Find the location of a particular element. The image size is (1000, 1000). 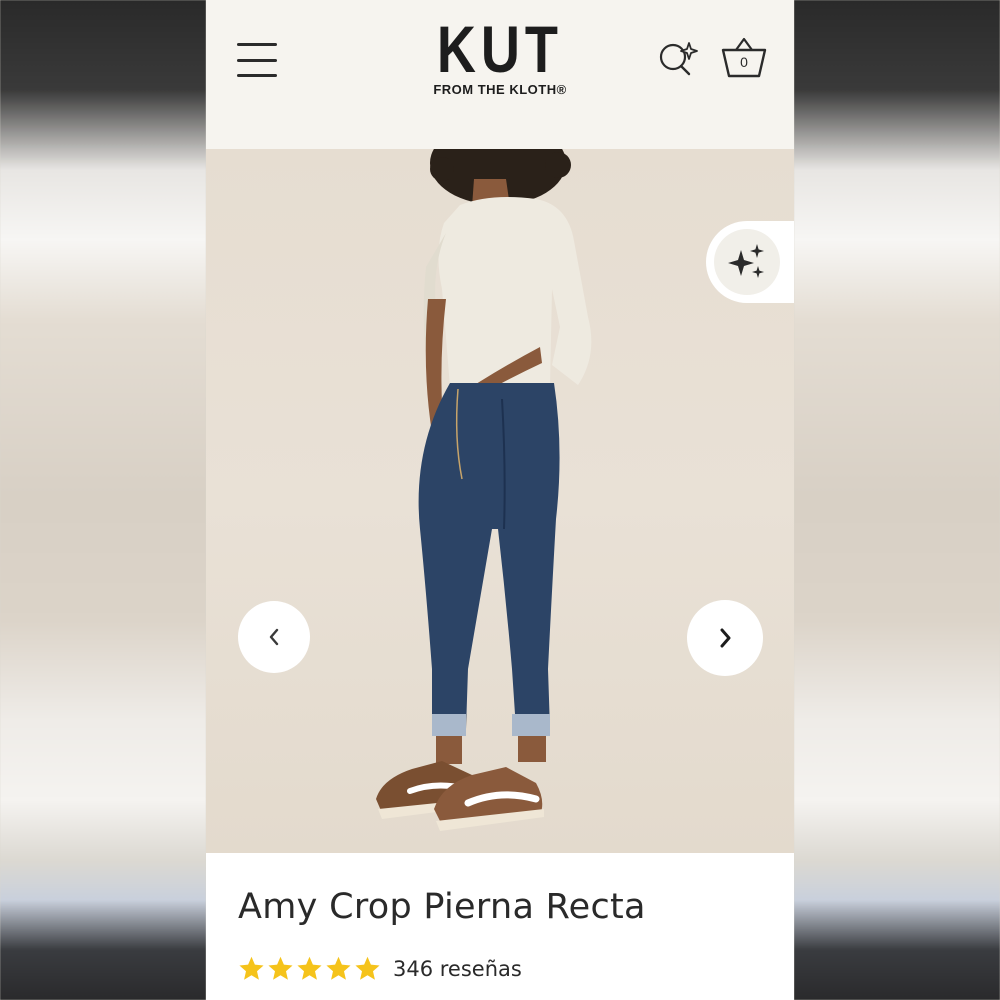

star-rating is located at coordinates (309, 968).